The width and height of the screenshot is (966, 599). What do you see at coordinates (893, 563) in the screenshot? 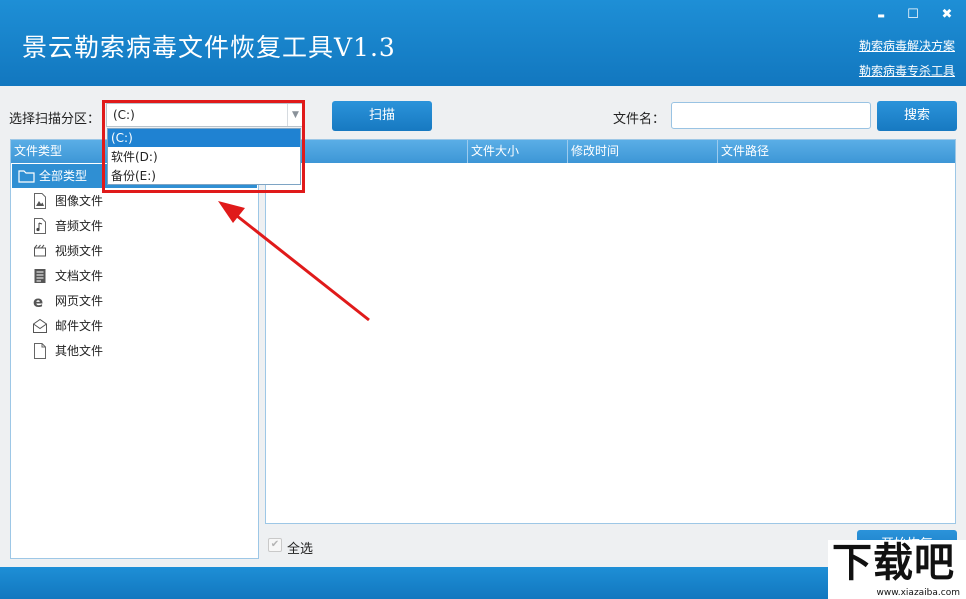
I see `watermark-text: 下载吧` at bounding box center [893, 563].